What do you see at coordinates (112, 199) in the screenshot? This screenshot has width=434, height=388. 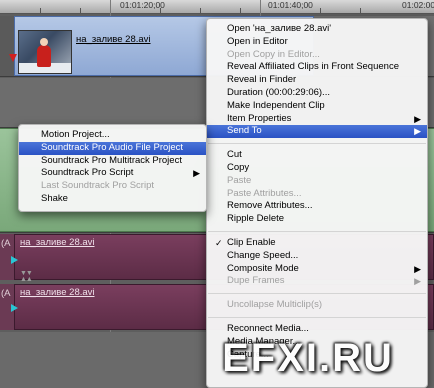 I see `menu-item-shake: Shake` at bounding box center [112, 199].